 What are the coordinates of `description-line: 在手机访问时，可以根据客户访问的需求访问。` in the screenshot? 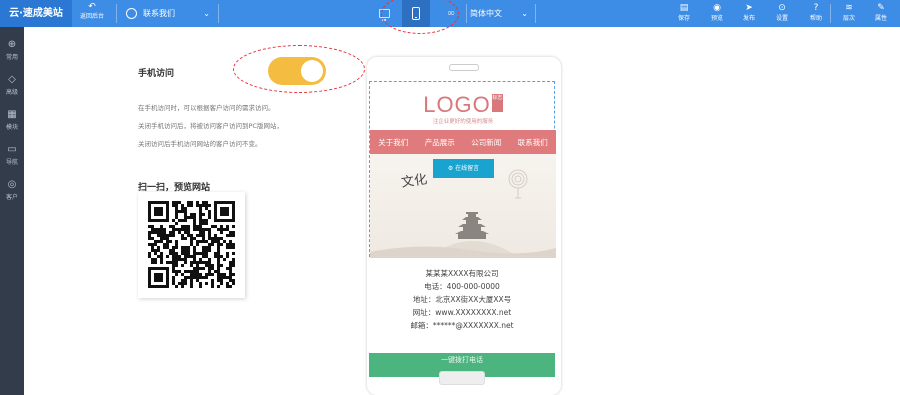 It's located at (206, 108).